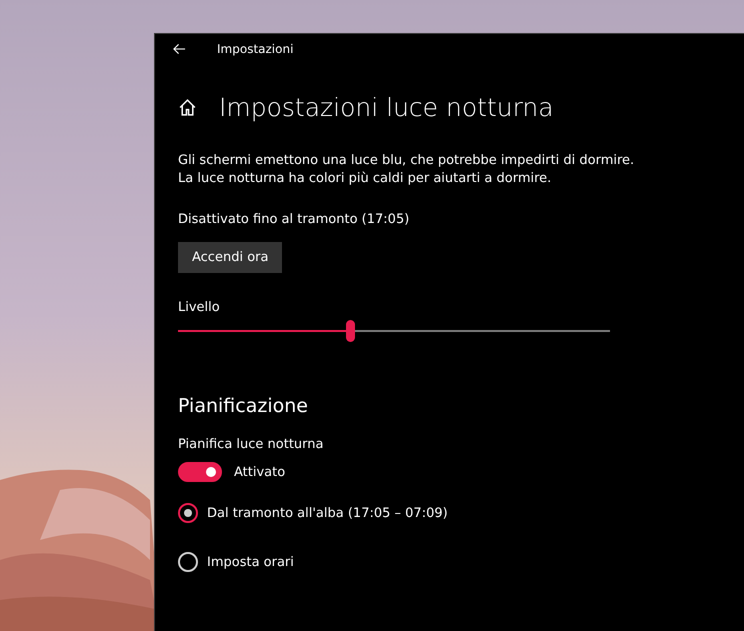 The height and width of the screenshot is (631, 744). What do you see at coordinates (251, 444) in the screenshot?
I see `toggle-label: Pianifica luce notturna` at bounding box center [251, 444].